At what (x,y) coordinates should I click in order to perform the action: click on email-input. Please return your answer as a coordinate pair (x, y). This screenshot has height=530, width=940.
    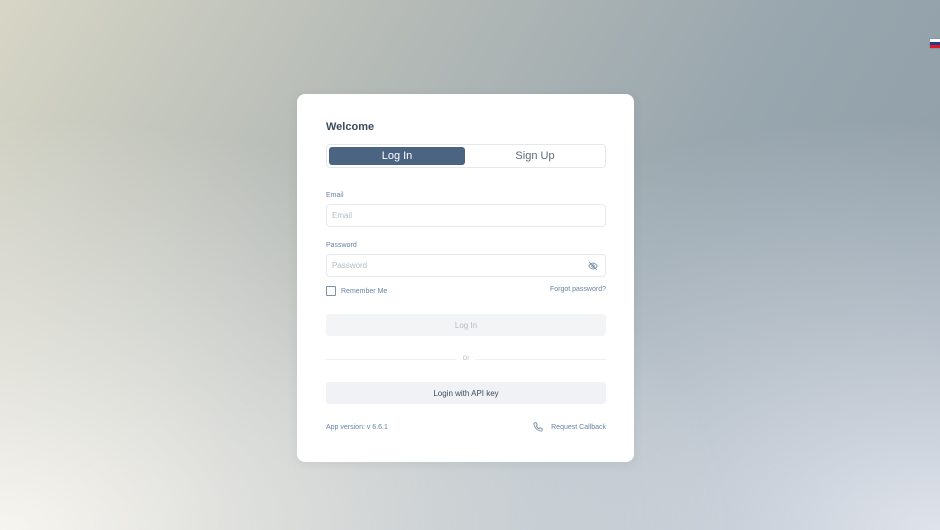
    Looking at the image, I should click on (466, 215).